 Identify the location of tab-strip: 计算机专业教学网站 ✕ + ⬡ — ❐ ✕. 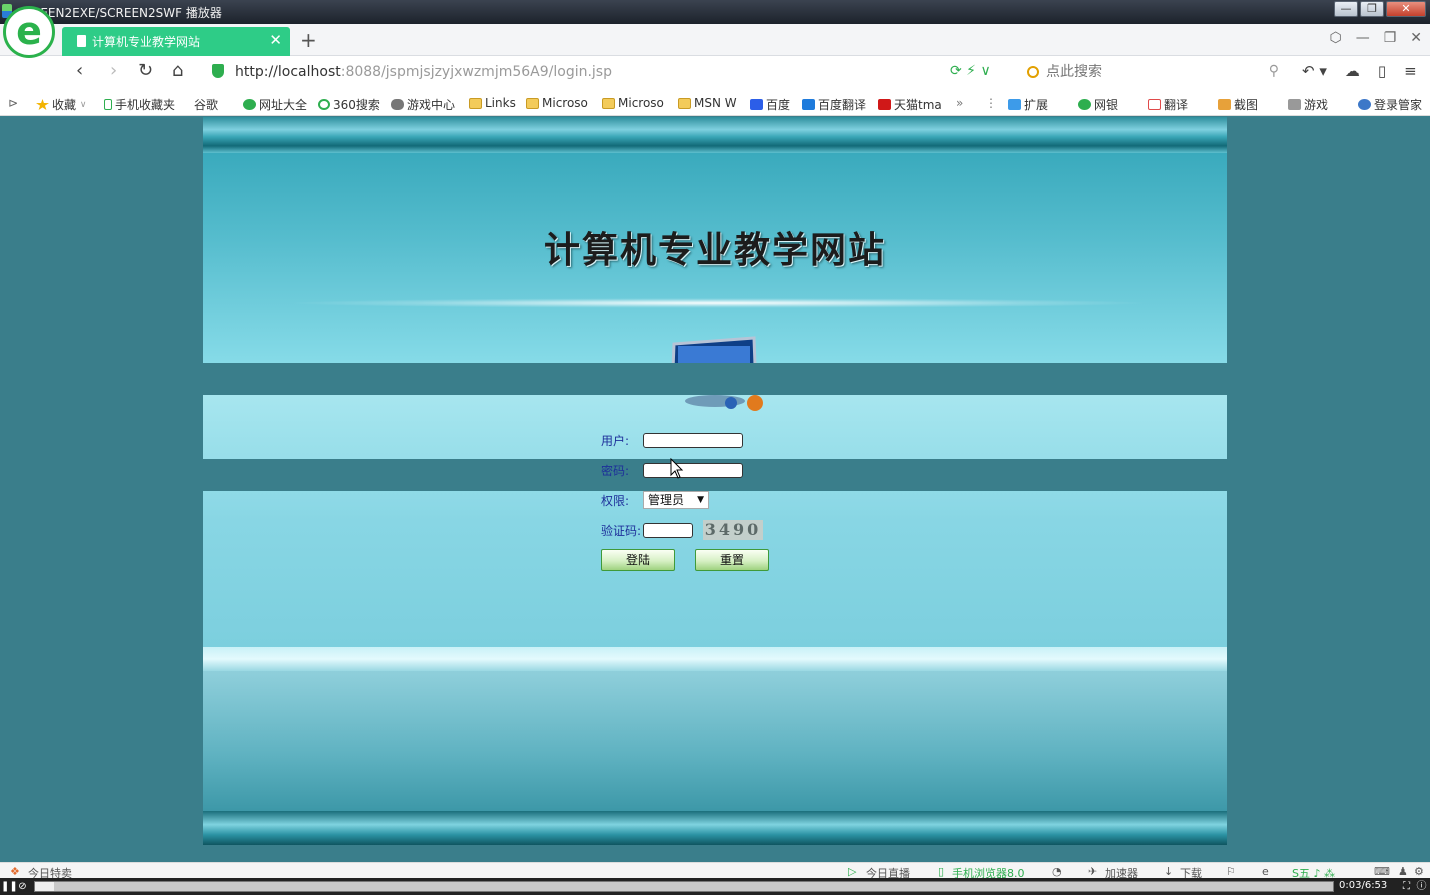
(715, 40).